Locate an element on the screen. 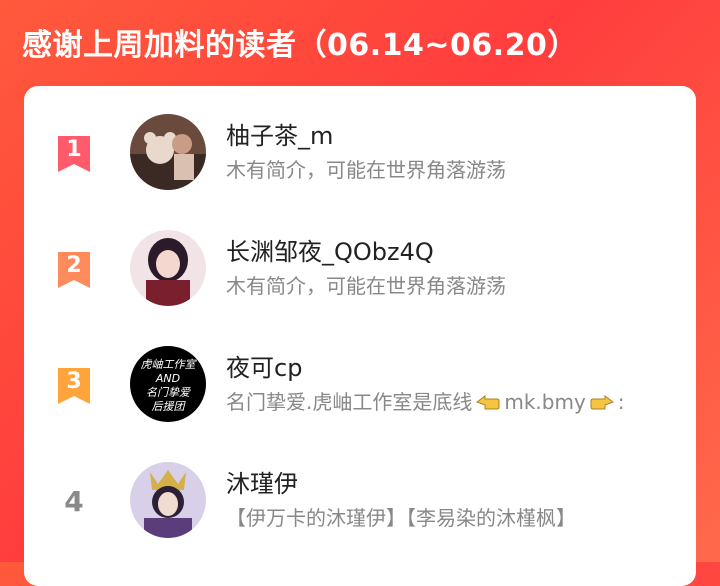 This screenshot has width=720, height=586. rank-badge-2: 2 is located at coordinates (74, 270).